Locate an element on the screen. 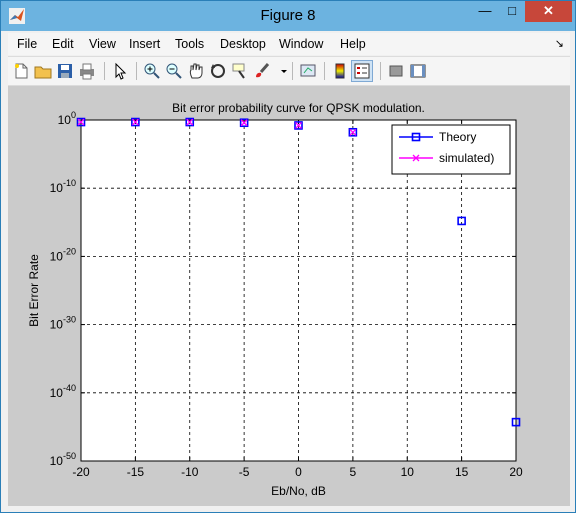 The height and width of the screenshot is (513, 576). x-tick-label: -20 is located at coordinates (81, 472).